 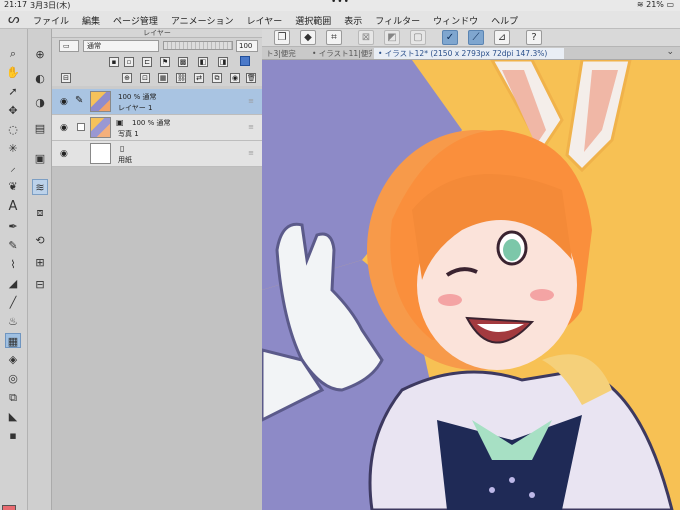 What do you see at coordinates (418, 37) in the screenshot?
I see `clear-icon: ▢` at bounding box center [418, 37].